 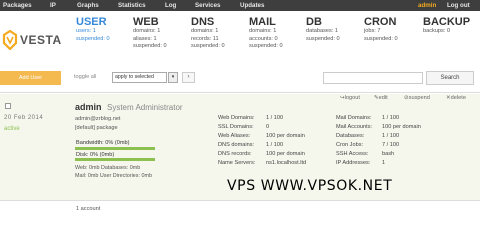 What do you see at coordinates (108, 168) in the screenshot?
I see `usage-line: Web: 0mb Databases: 0mb` at bounding box center [108, 168].